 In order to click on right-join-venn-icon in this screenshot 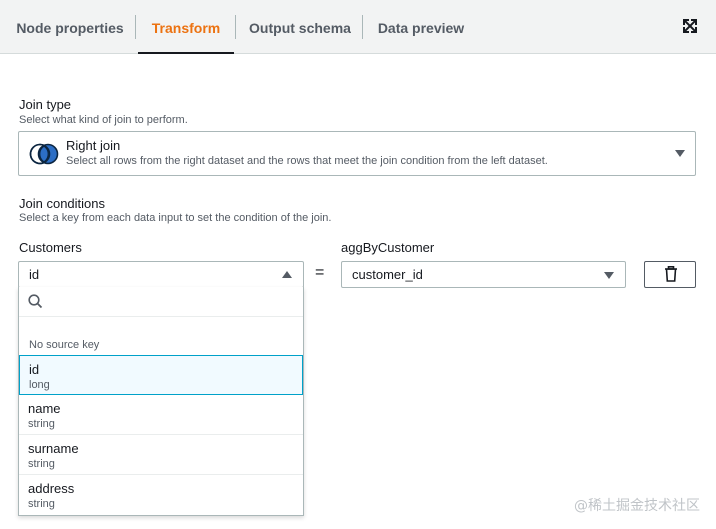, I will do `click(44, 154)`.